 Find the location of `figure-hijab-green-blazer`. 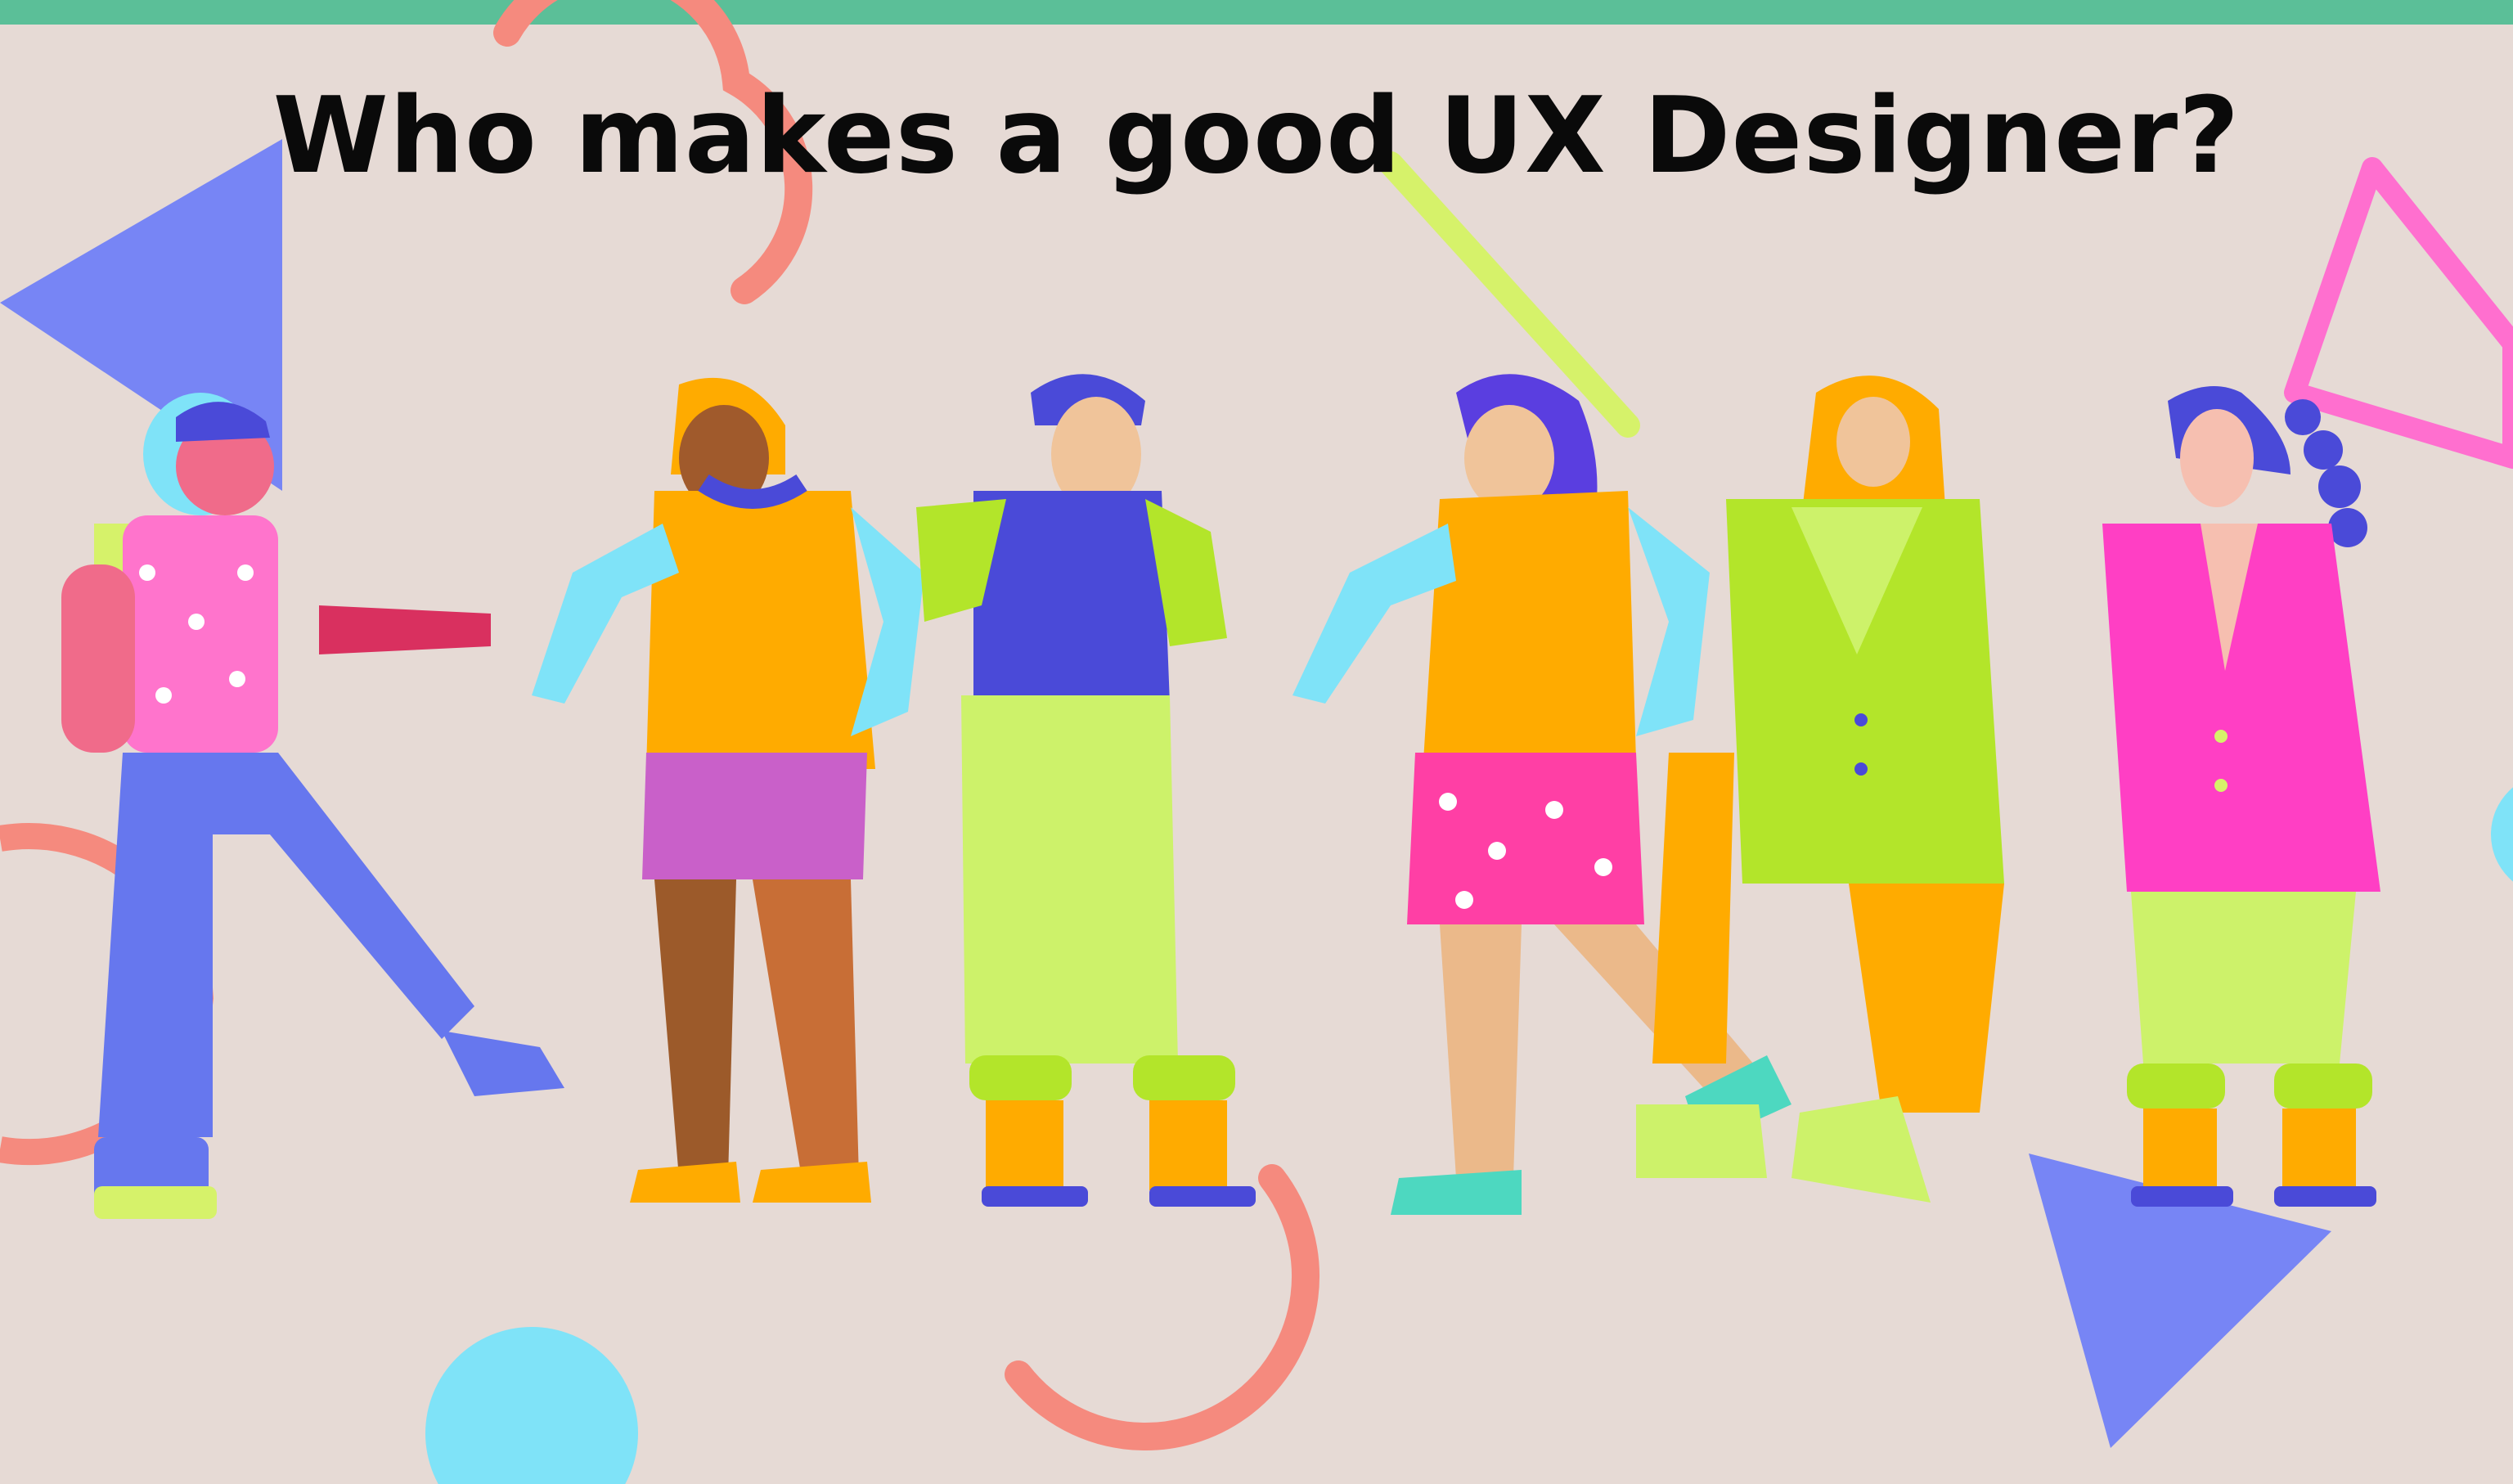

figure-hijab-green-blazer is located at coordinates (1820, 789).